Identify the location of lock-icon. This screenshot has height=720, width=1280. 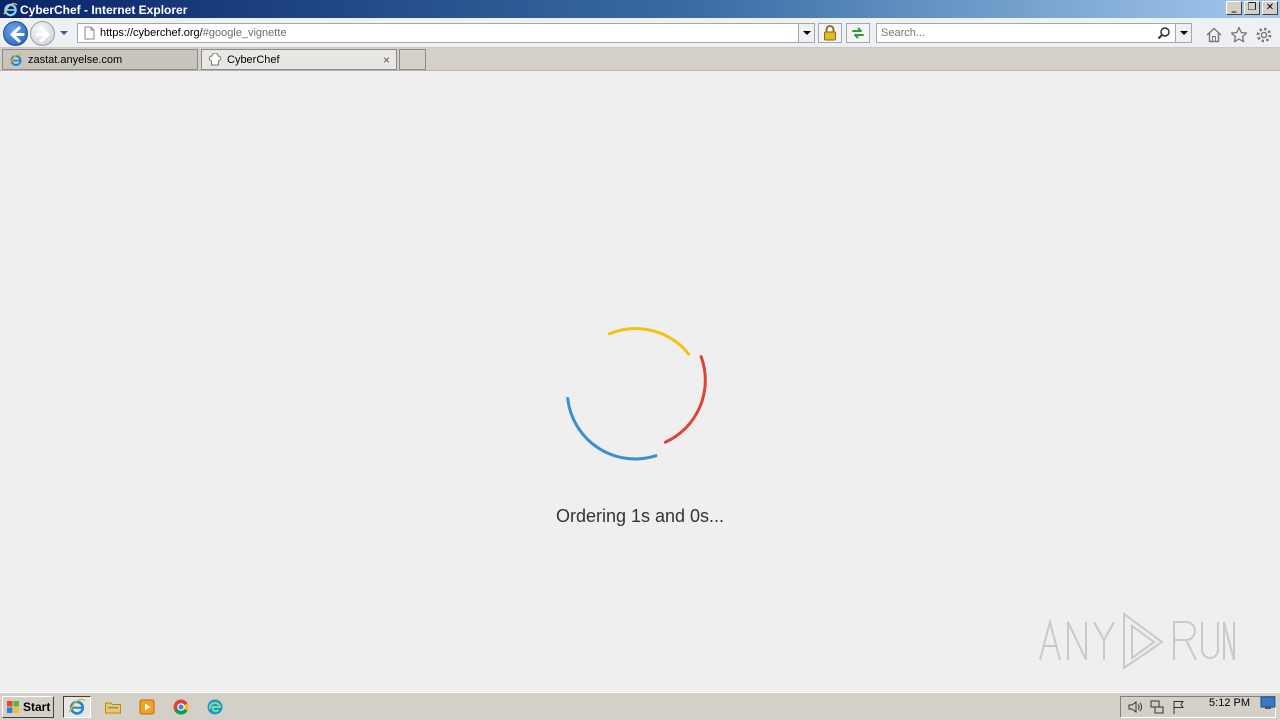
(830, 33).